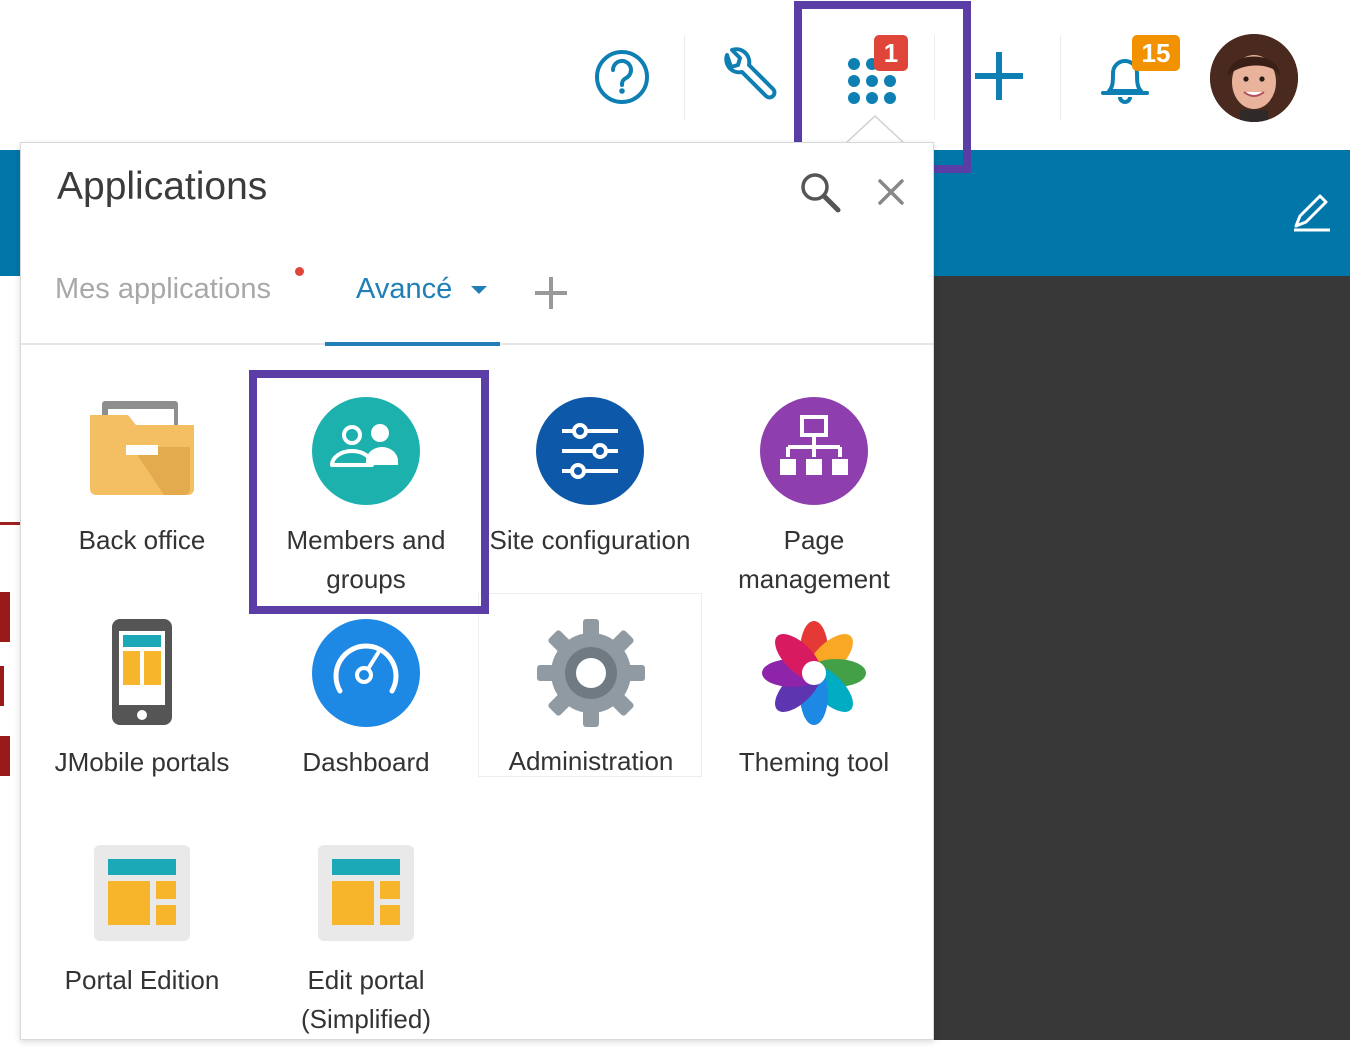  What do you see at coordinates (814, 559) in the screenshot?
I see `app-label: Page management` at bounding box center [814, 559].